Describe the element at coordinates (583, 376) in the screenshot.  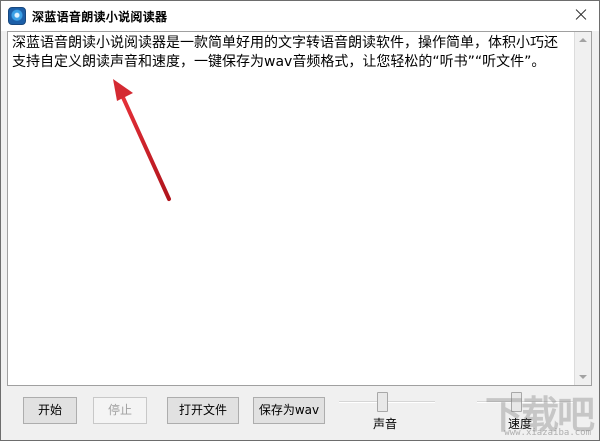
I see `scroll-down-icon` at that location.